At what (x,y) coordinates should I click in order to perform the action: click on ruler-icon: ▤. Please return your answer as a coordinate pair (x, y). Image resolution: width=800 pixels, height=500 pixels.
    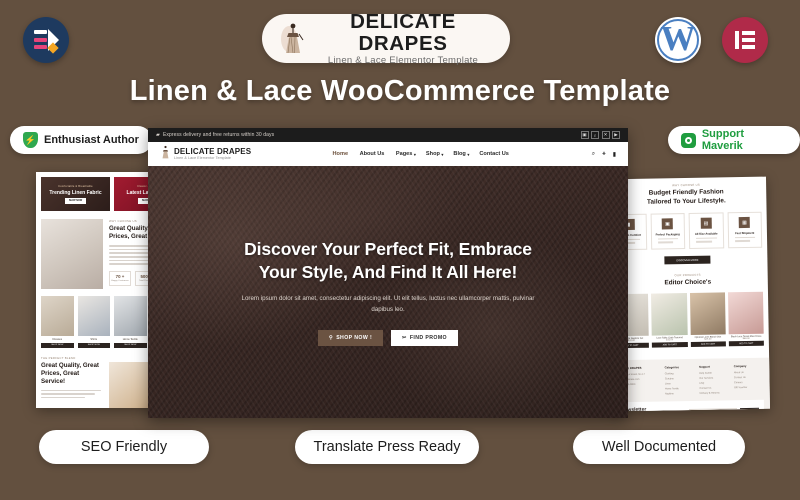
    Looking at the image, I should click on (706, 223).